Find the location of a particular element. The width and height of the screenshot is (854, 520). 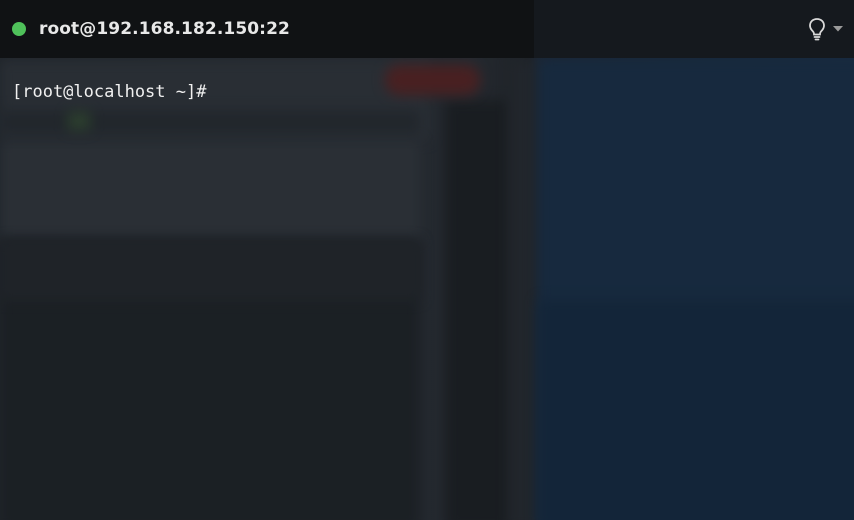

shell-prompt: [root@localhost ~]# is located at coordinates (109, 92).